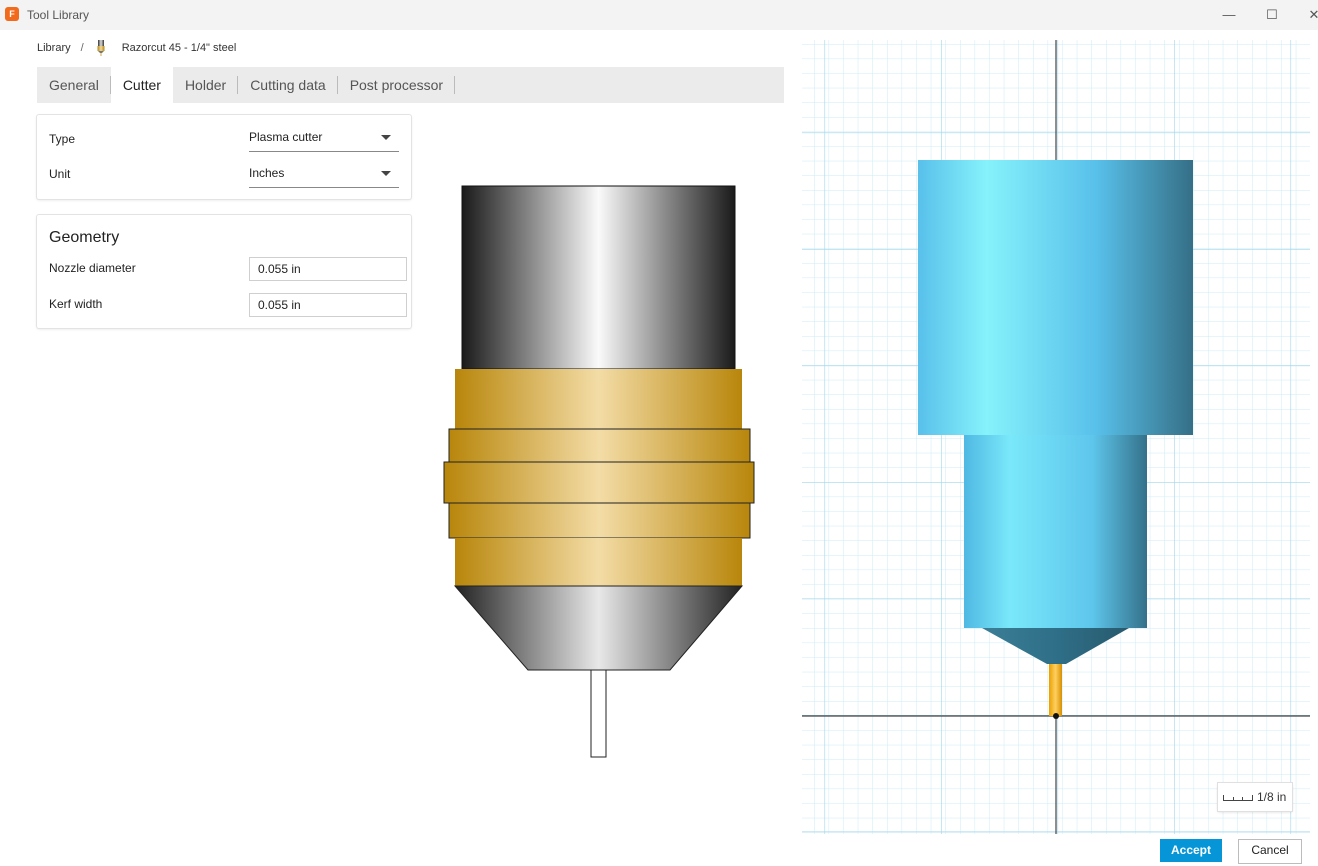 The width and height of the screenshot is (1318, 866). Describe the element at coordinates (1272, 797) in the screenshot. I see `scale-label: 1/8 in` at that location.